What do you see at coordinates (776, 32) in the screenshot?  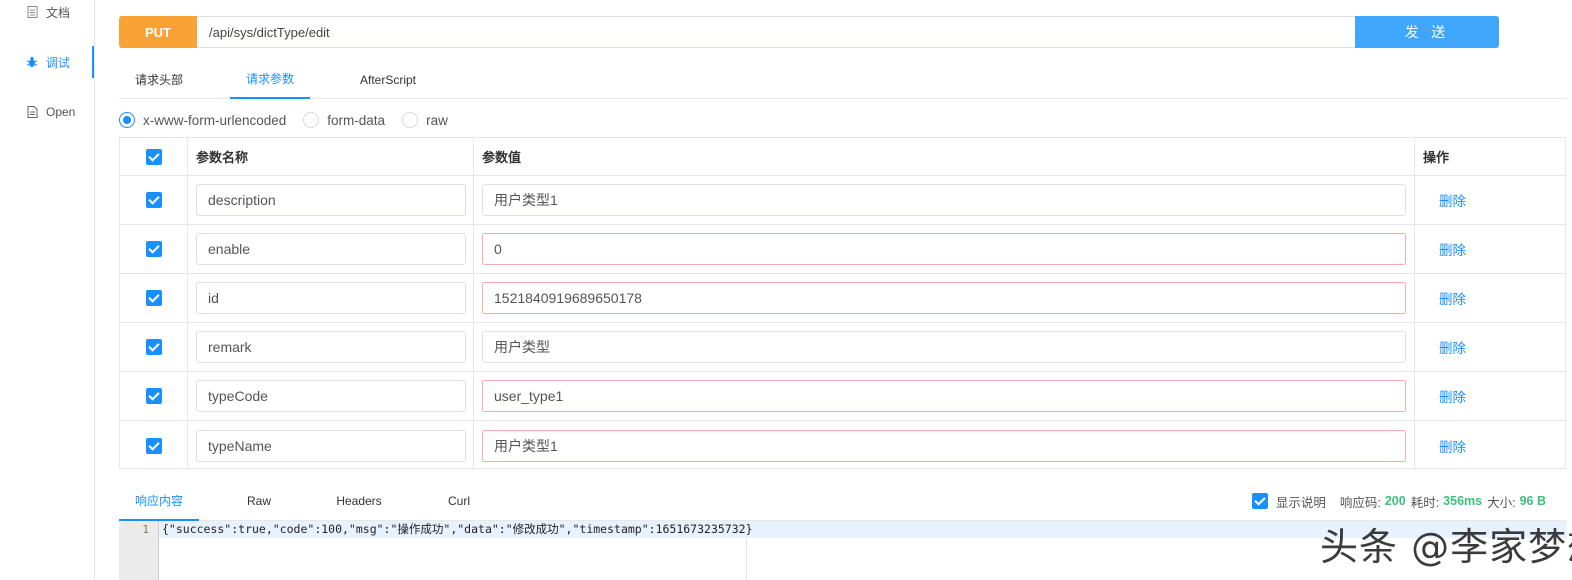 I see `url-input` at bounding box center [776, 32].